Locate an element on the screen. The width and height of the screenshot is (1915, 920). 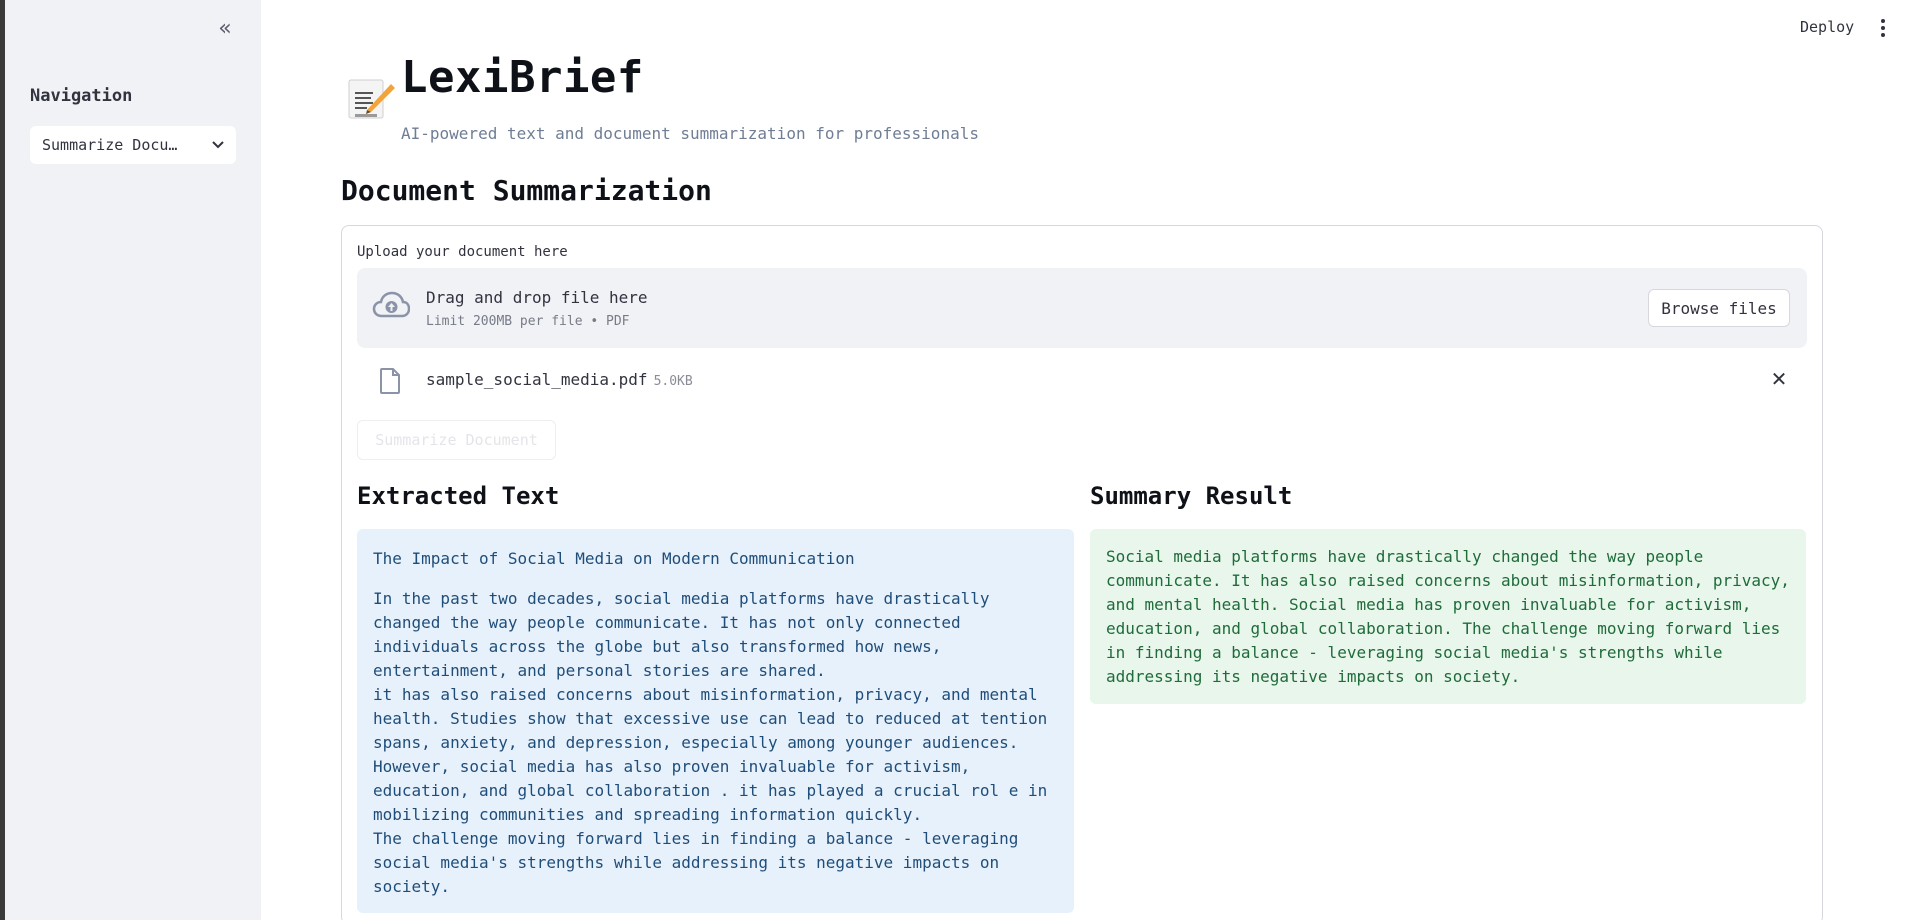
dropzone-title: Drag and drop file here is located at coordinates (537, 297).